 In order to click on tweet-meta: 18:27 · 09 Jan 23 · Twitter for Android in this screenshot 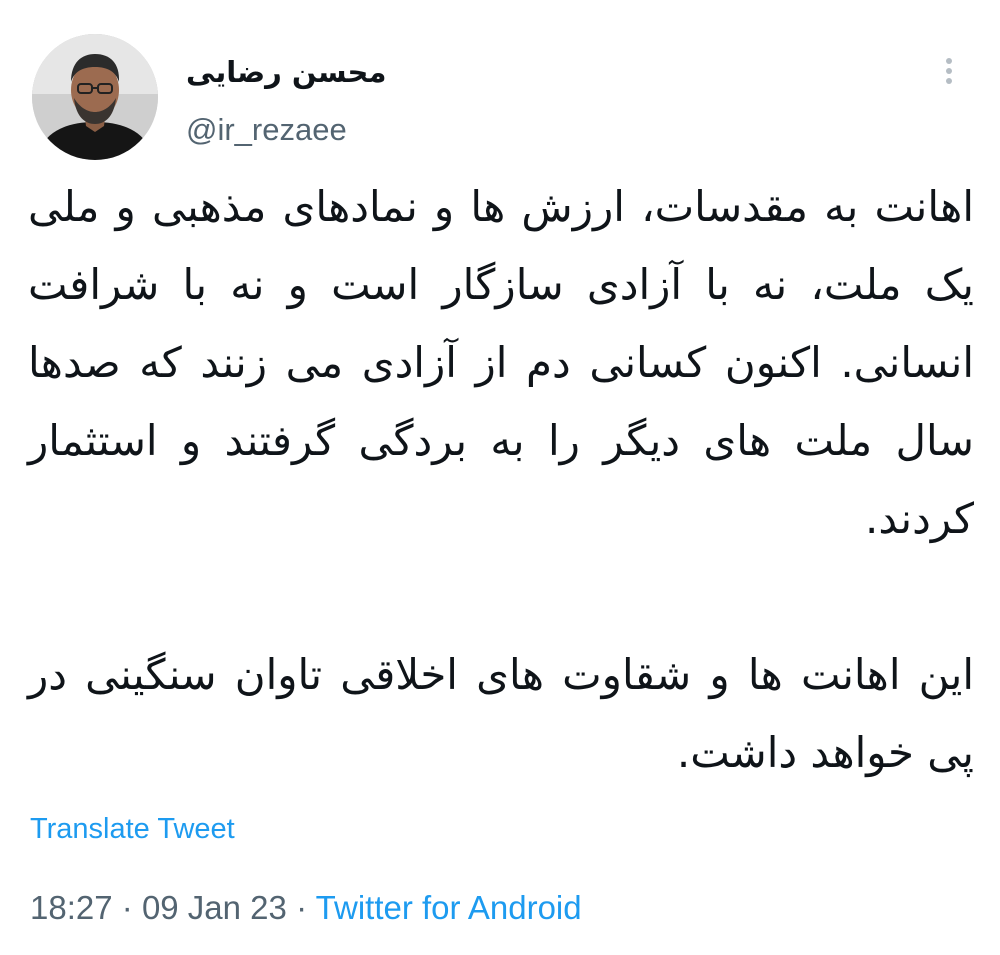, I will do `click(306, 908)`.